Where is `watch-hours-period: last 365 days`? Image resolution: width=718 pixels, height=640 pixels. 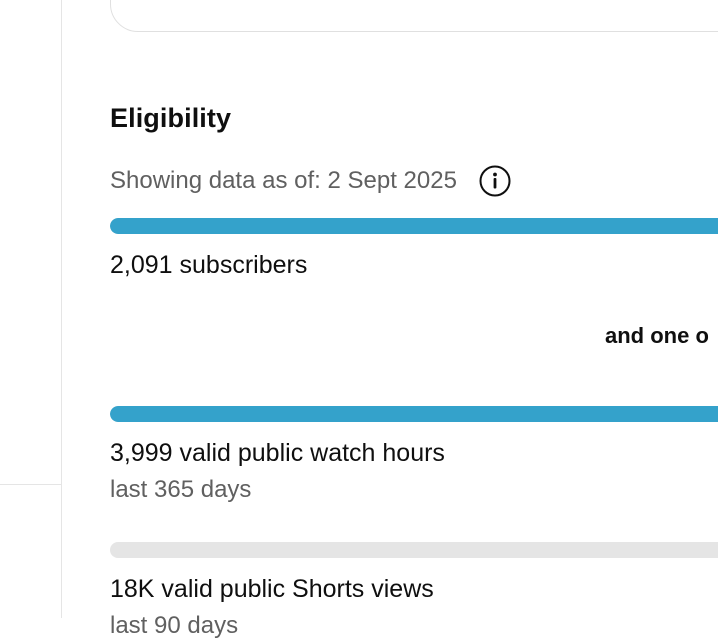
watch-hours-period: last 365 days is located at coordinates (181, 489).